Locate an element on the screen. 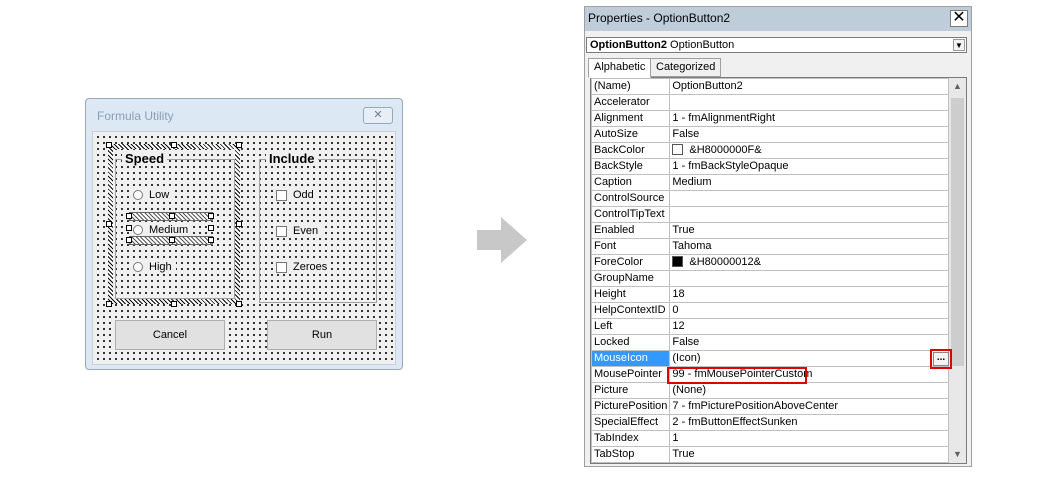  scroll-up-icon: ▲ is located at coordinates (957, 86).